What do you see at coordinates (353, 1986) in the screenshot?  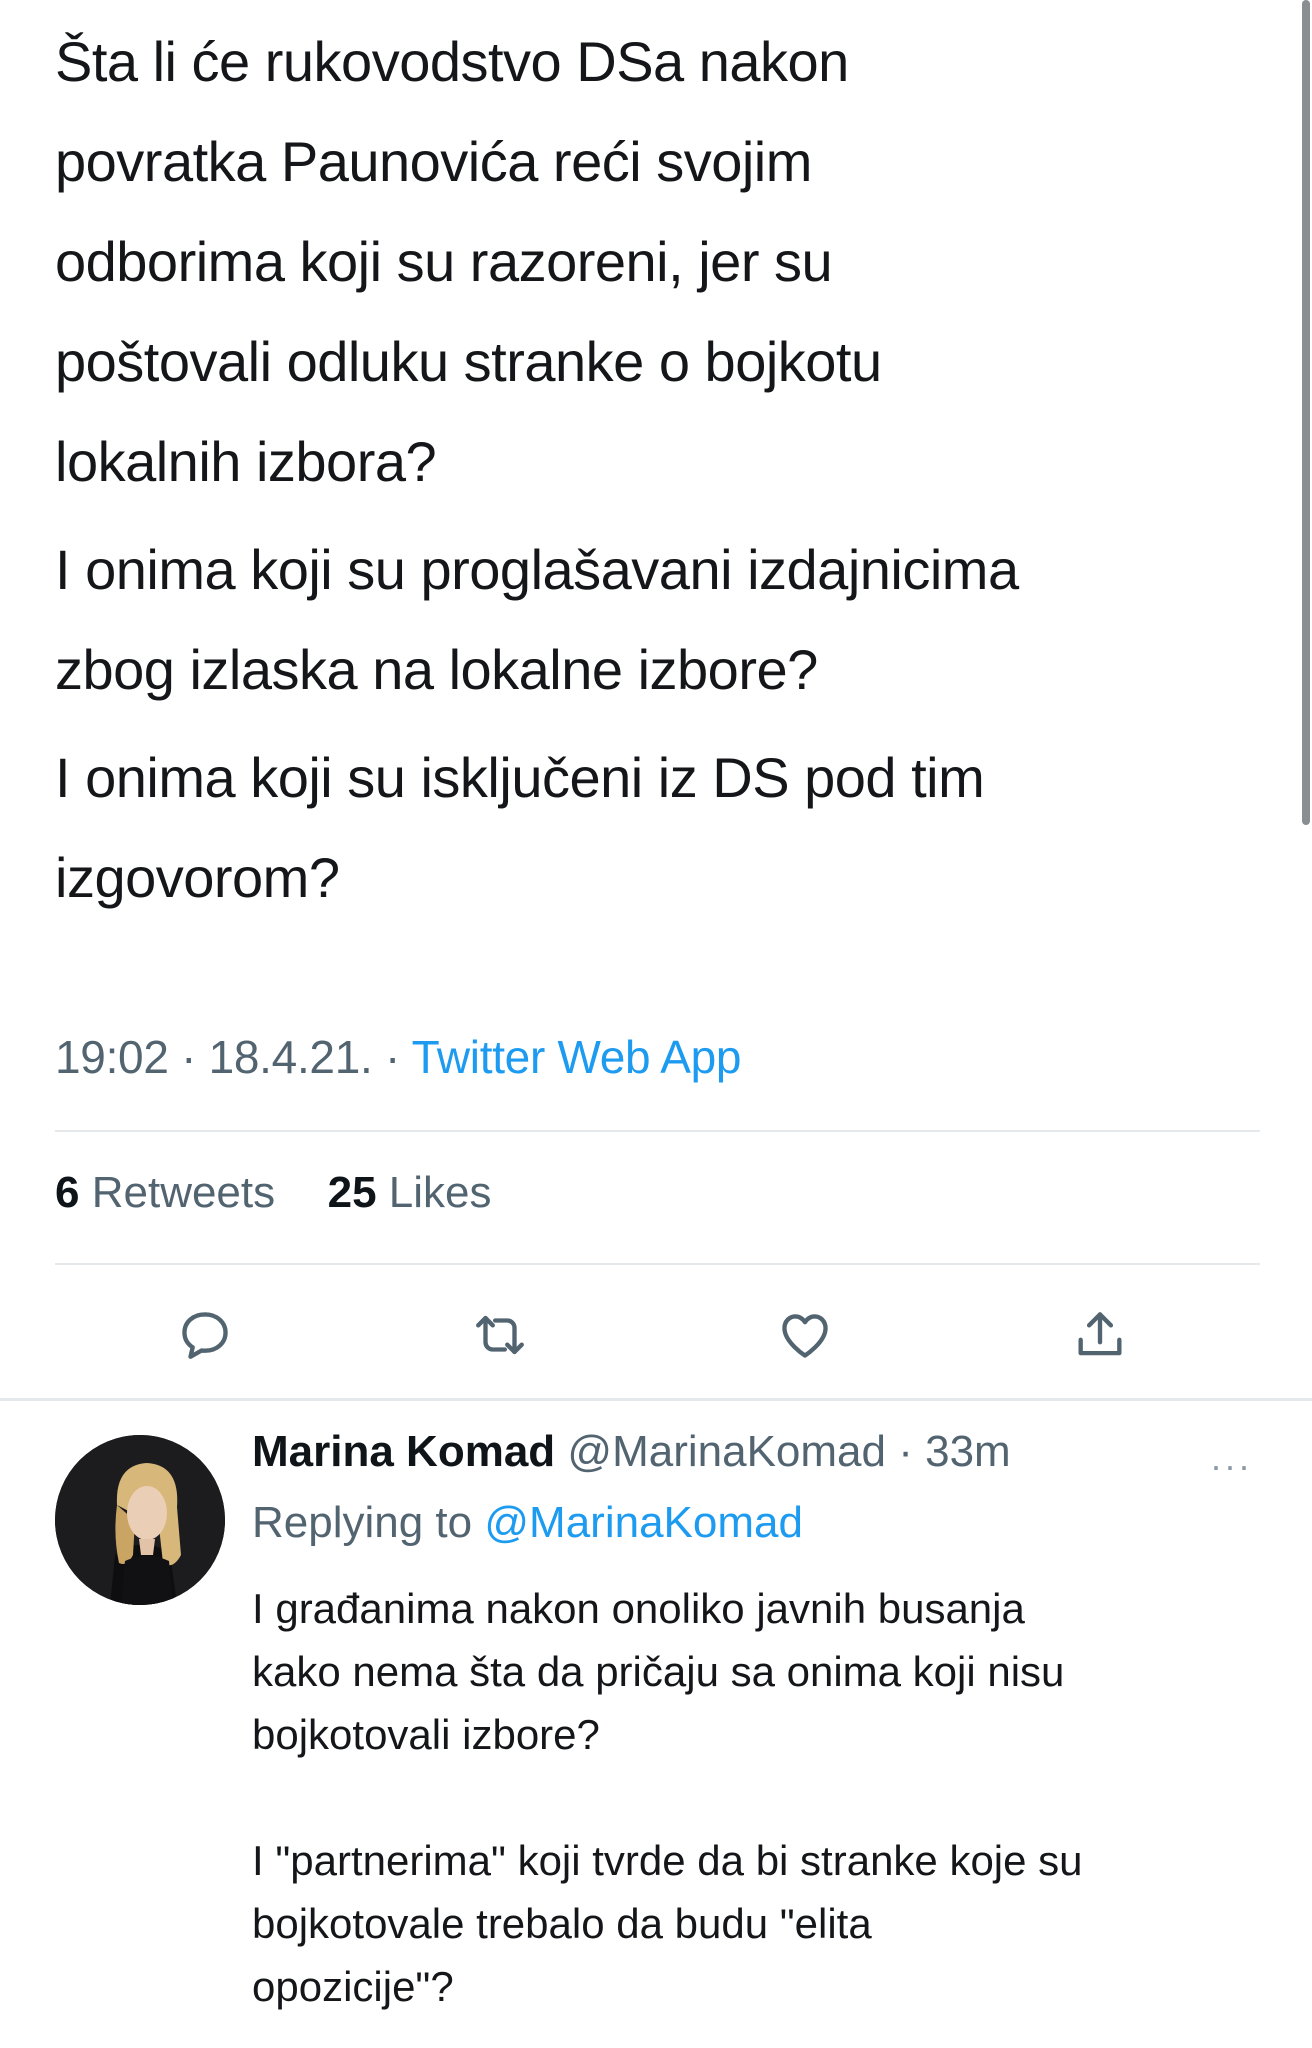 I see `reply-line: opozicije"?` at bounding box center [353, 1986].